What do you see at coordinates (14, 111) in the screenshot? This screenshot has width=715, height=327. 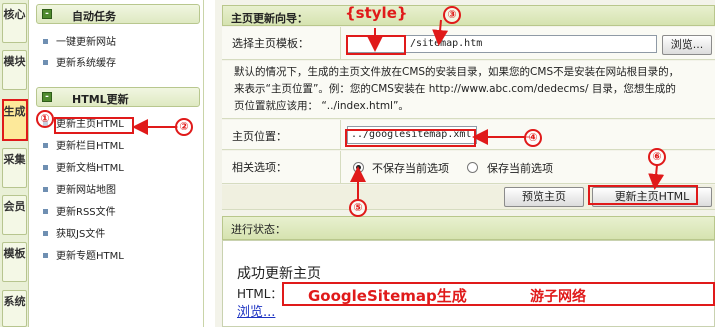 I see `tab-generate-label: 生成` at bounding box center [14, 111].